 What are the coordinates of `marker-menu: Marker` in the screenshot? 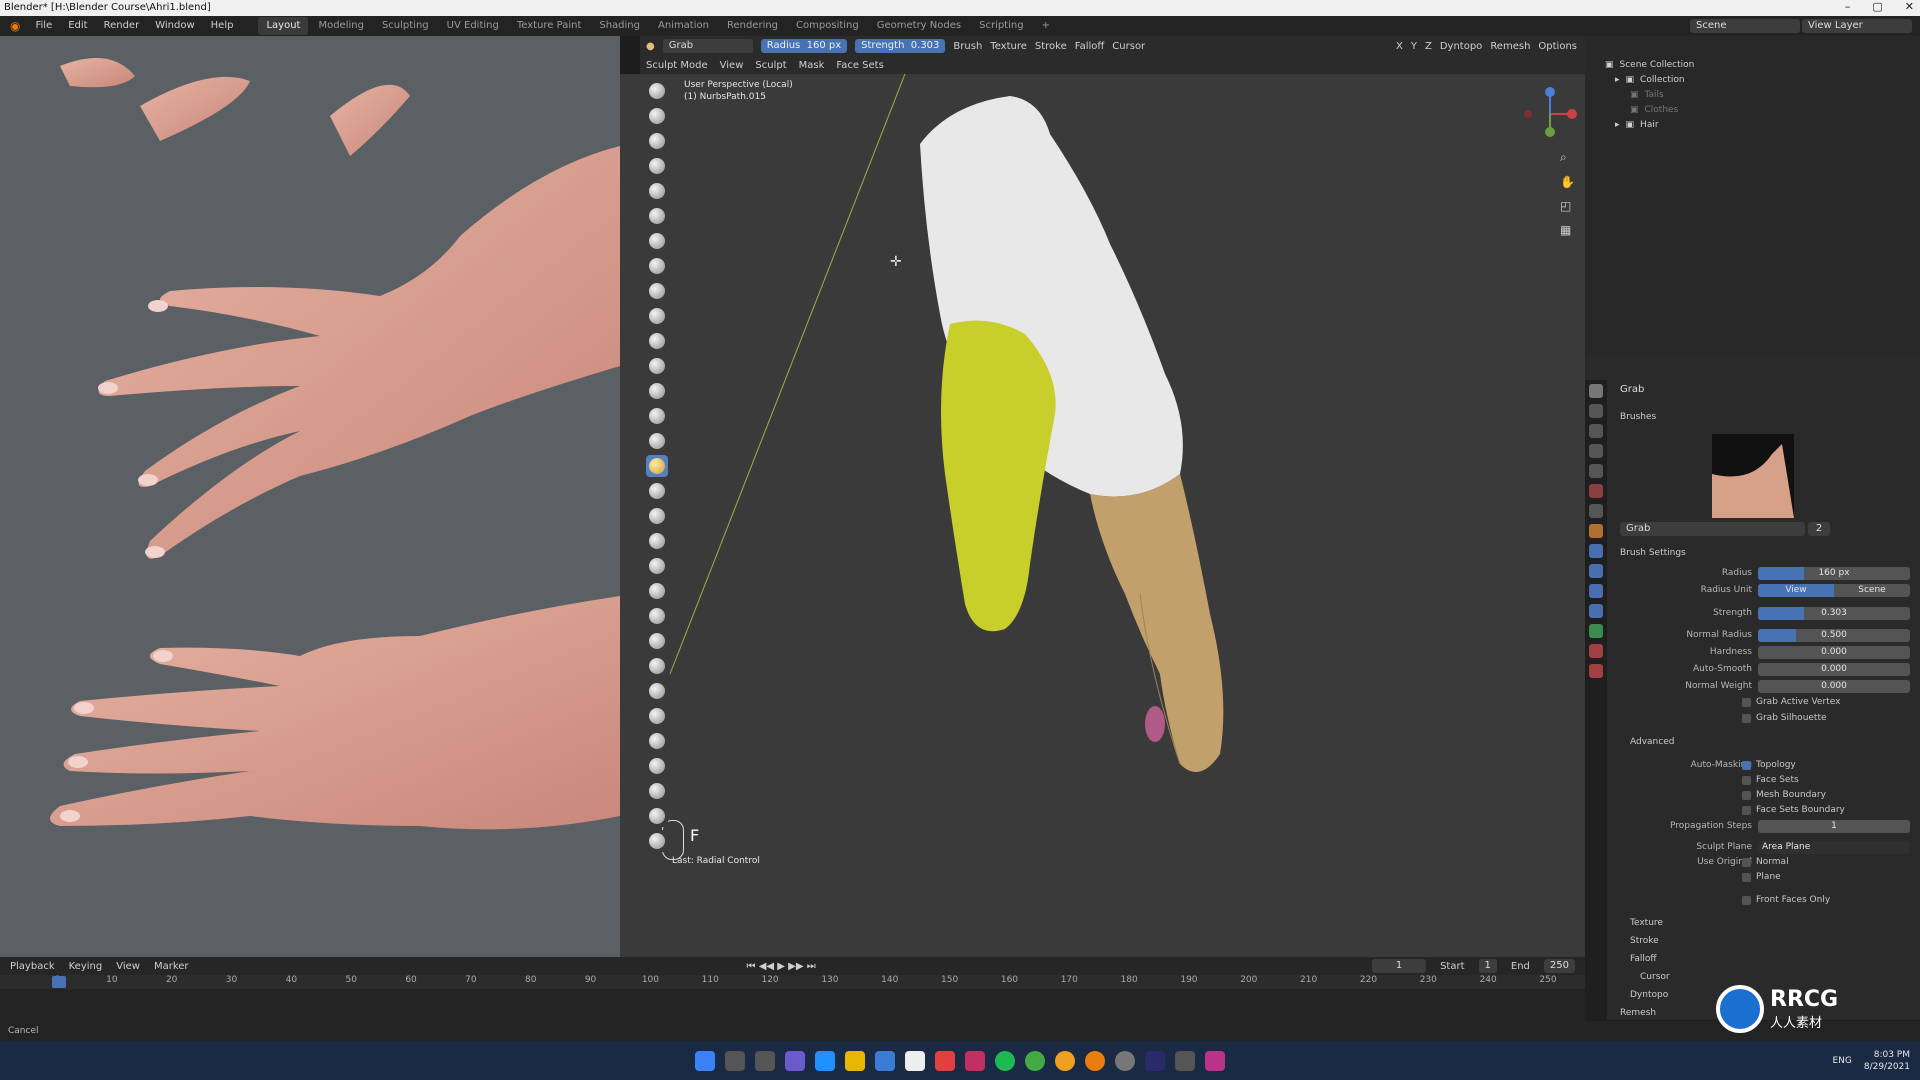 It's located at (171, 966).